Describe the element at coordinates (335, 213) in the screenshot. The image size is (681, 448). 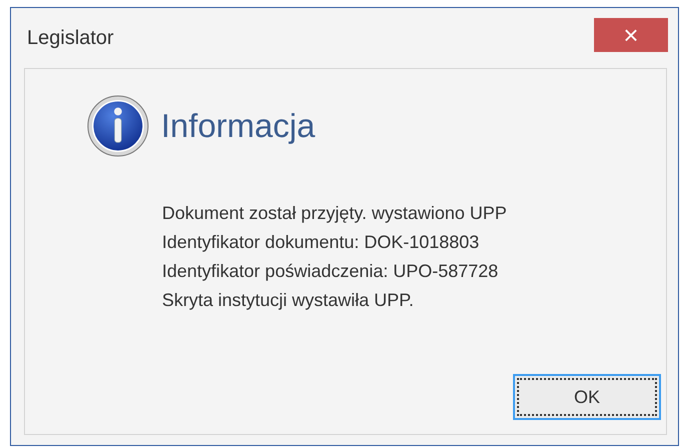
I see `message-line: Dokument został przyjęty. wystawiono UPP` at that location.